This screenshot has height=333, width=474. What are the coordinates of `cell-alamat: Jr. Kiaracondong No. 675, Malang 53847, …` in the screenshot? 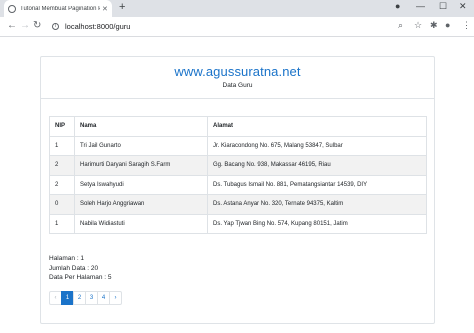 It's located at (317, 145).